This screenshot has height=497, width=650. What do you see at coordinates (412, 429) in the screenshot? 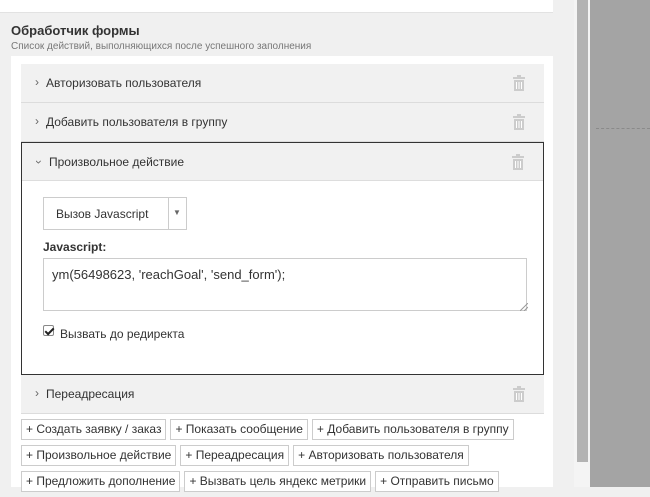
I see `add-user-to-group-button: + Добавить пользователя в группу` at bounding box center [412, 429].